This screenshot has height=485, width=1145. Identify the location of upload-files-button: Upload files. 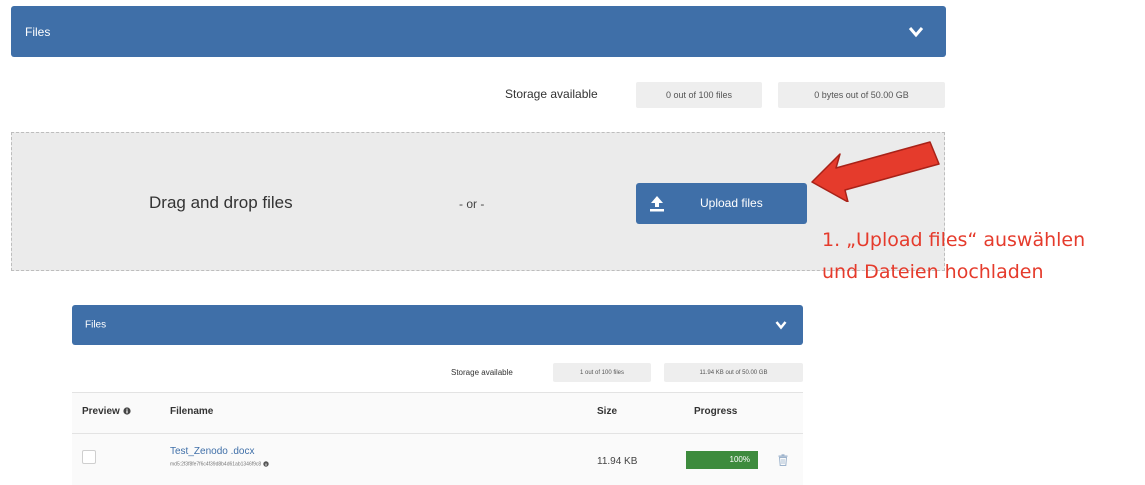
(721, 203).